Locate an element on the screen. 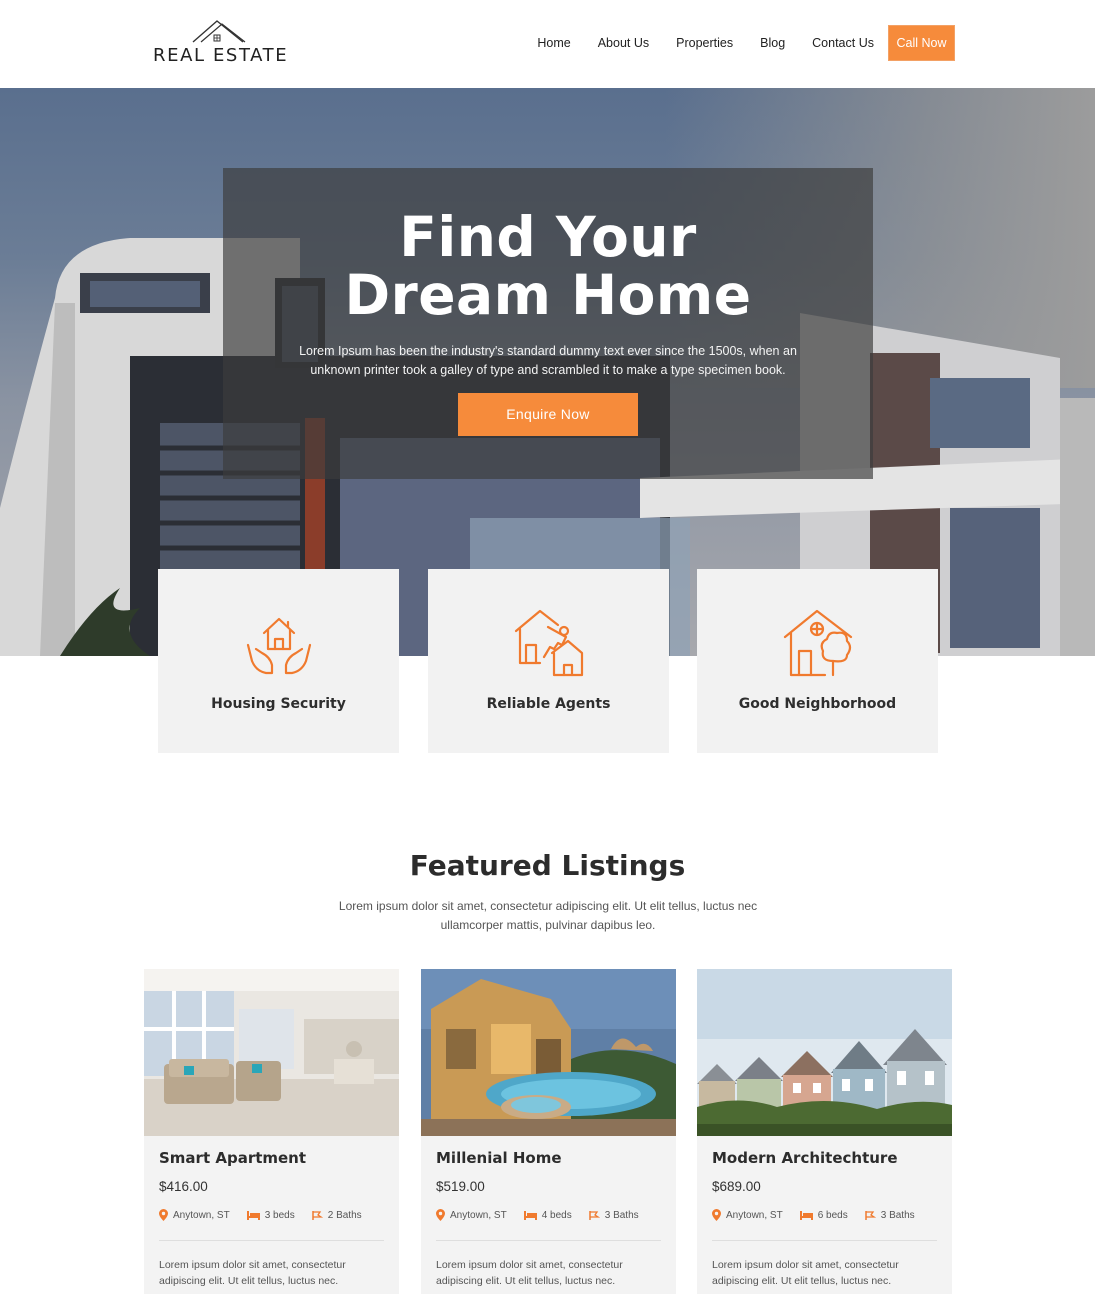  feature-card-reliable-agents: Reliable Agents is located at coordinates (548, 661).